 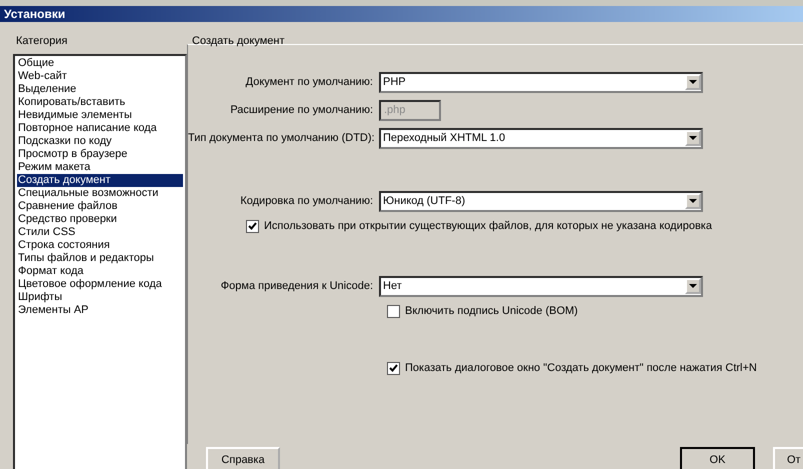 I want to click on cancel-button: От, so click(x=788, y=458).